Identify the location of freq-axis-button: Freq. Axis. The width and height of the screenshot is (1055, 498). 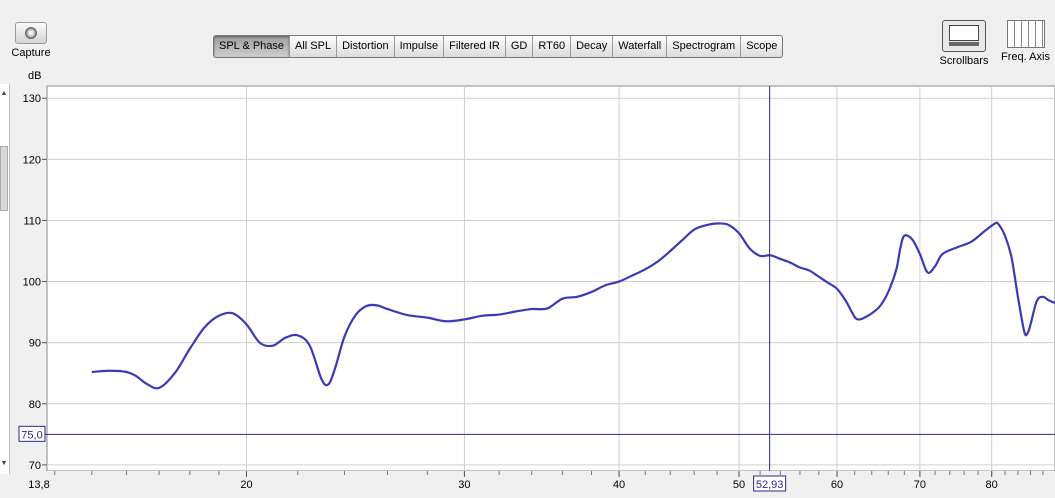
(1025, 41).